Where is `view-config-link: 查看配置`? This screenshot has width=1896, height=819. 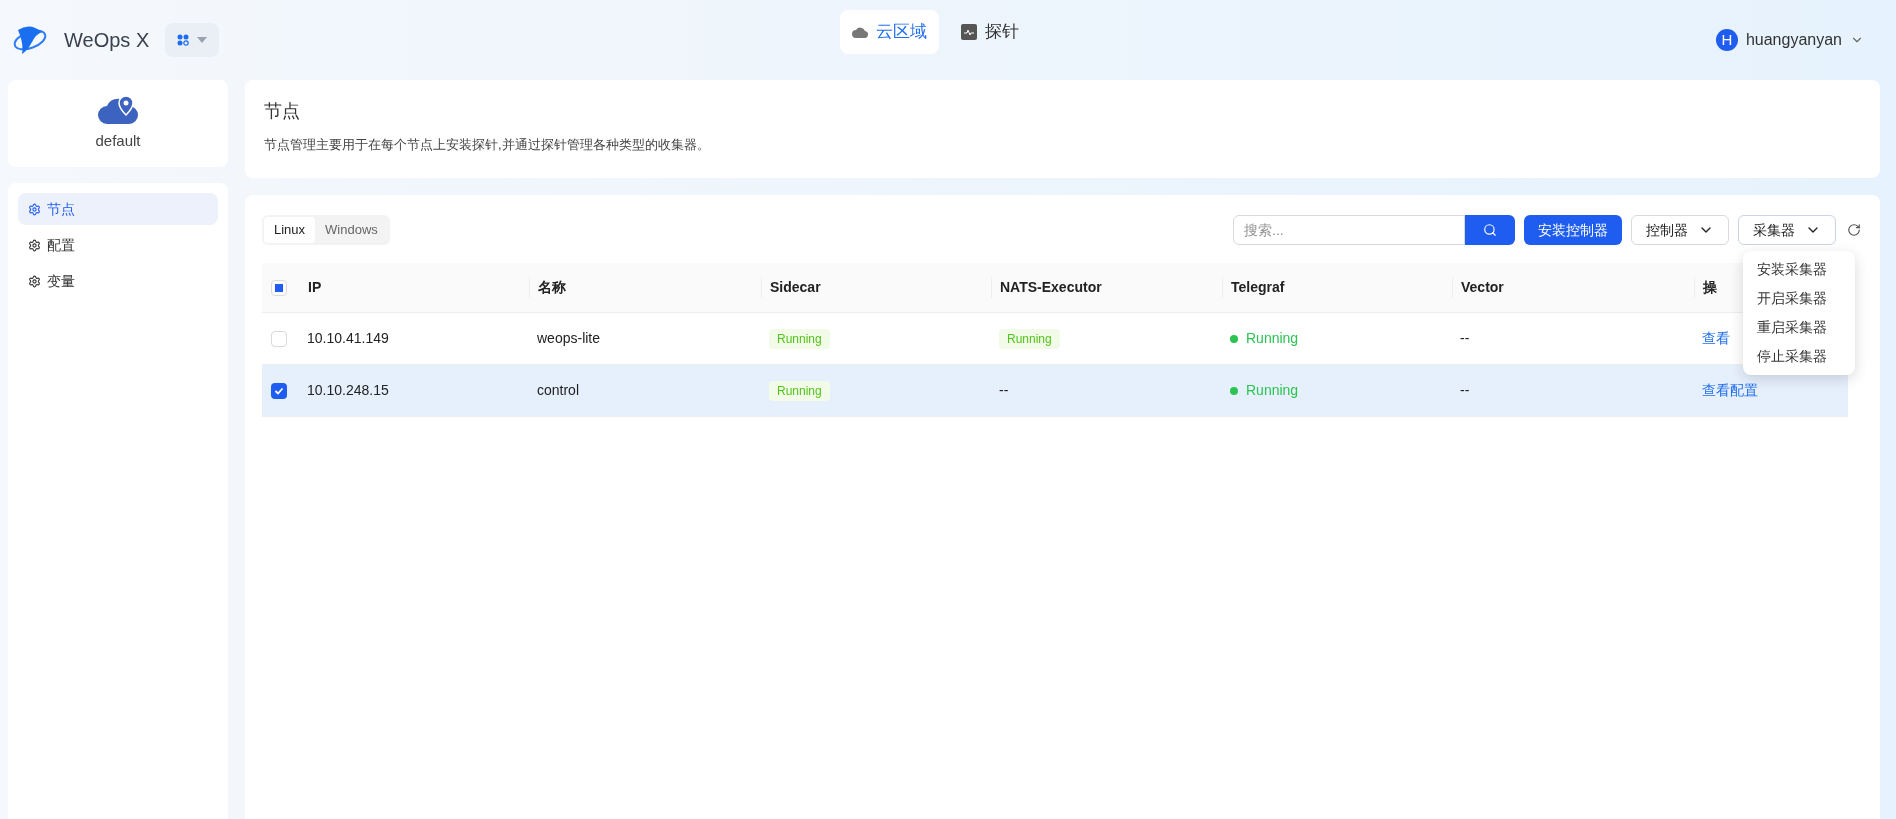
view-config-link: 查看配置 is located at coordinates (1730, 390).